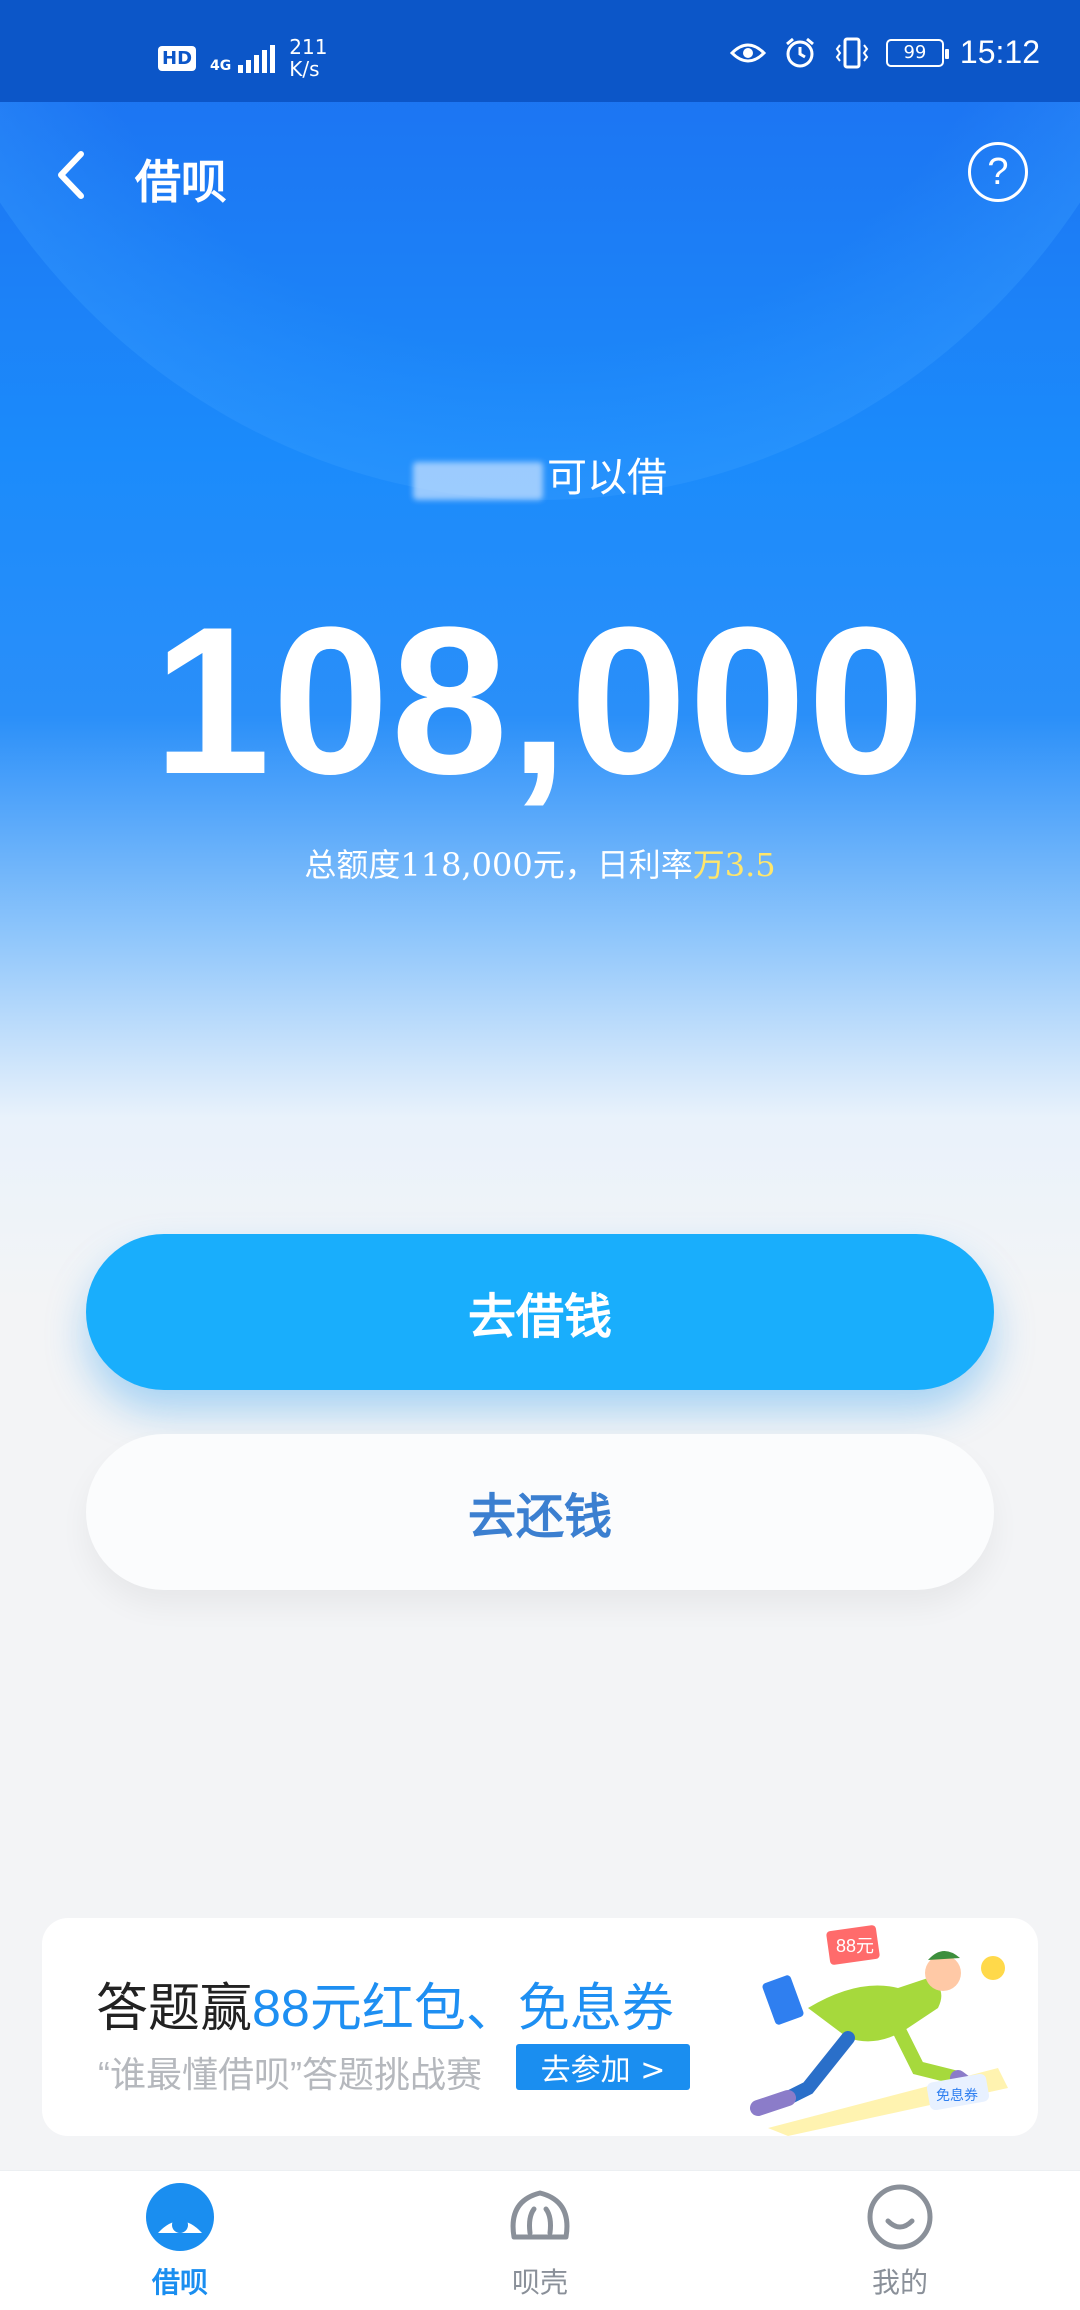 This screenshot has height=2310, width=1080. What do you see at coordinates (540, 700) in the screenshot?
I see `available-amount: 108,000` at bounding box center [540, 700].